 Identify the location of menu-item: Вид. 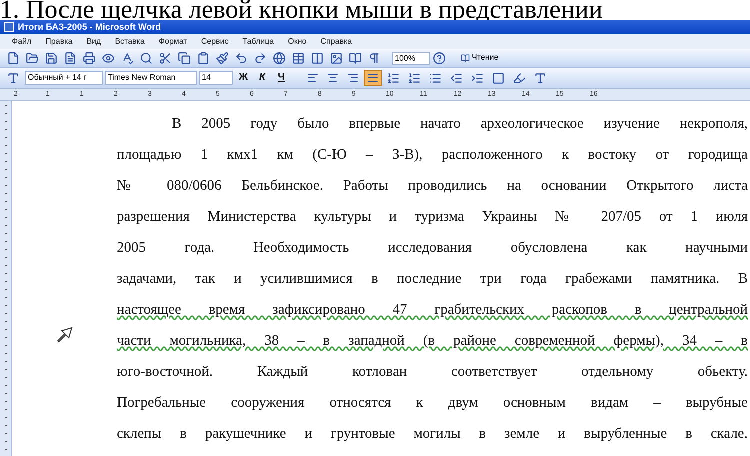
(94, 42).